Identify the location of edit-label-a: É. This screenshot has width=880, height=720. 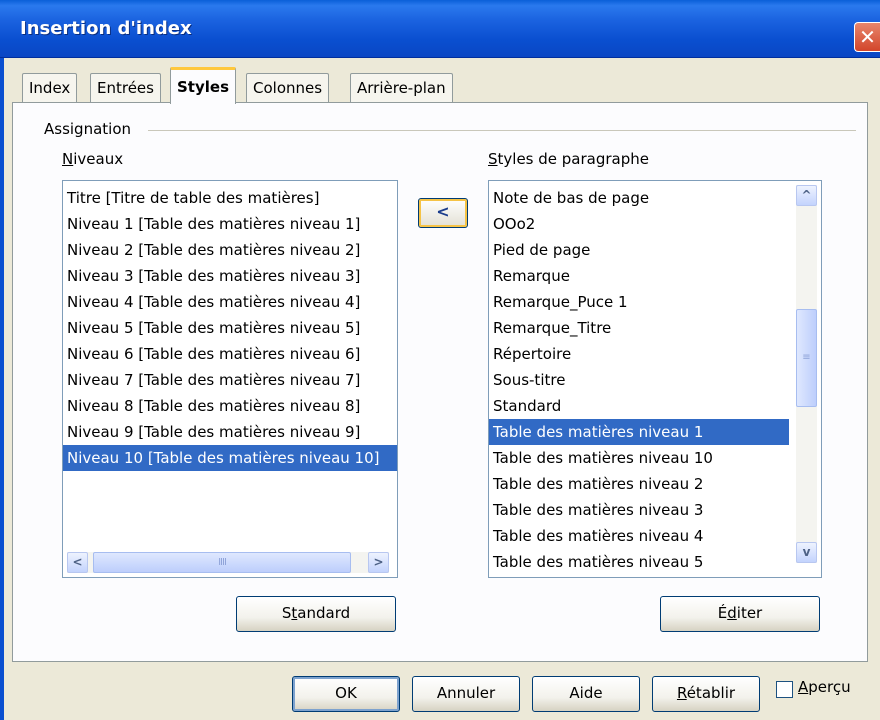
(722, 613).